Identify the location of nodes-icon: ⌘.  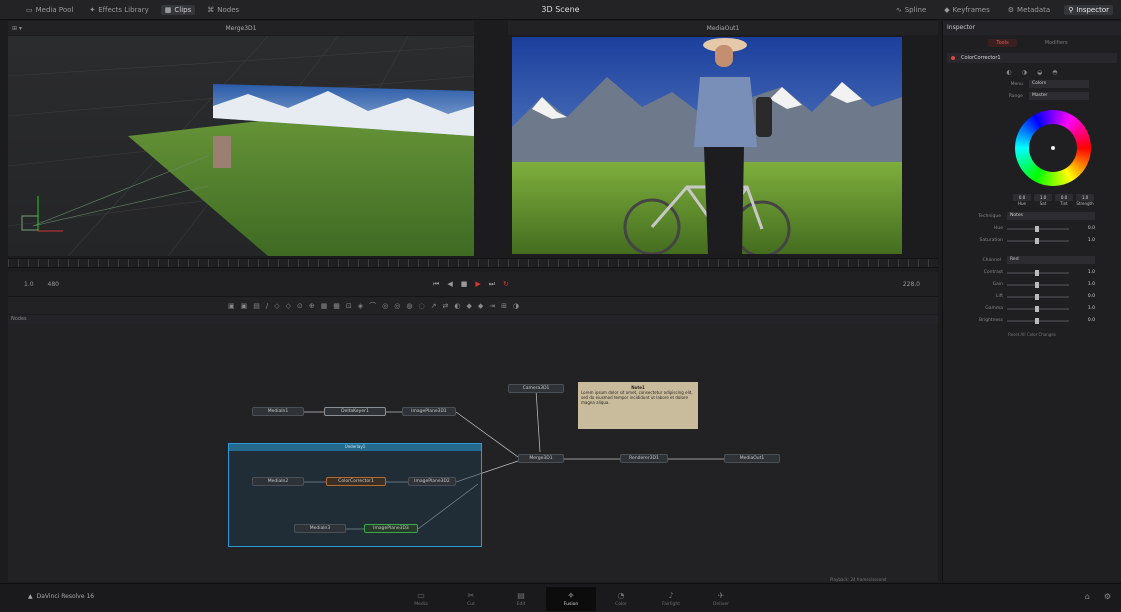
(211, 9).